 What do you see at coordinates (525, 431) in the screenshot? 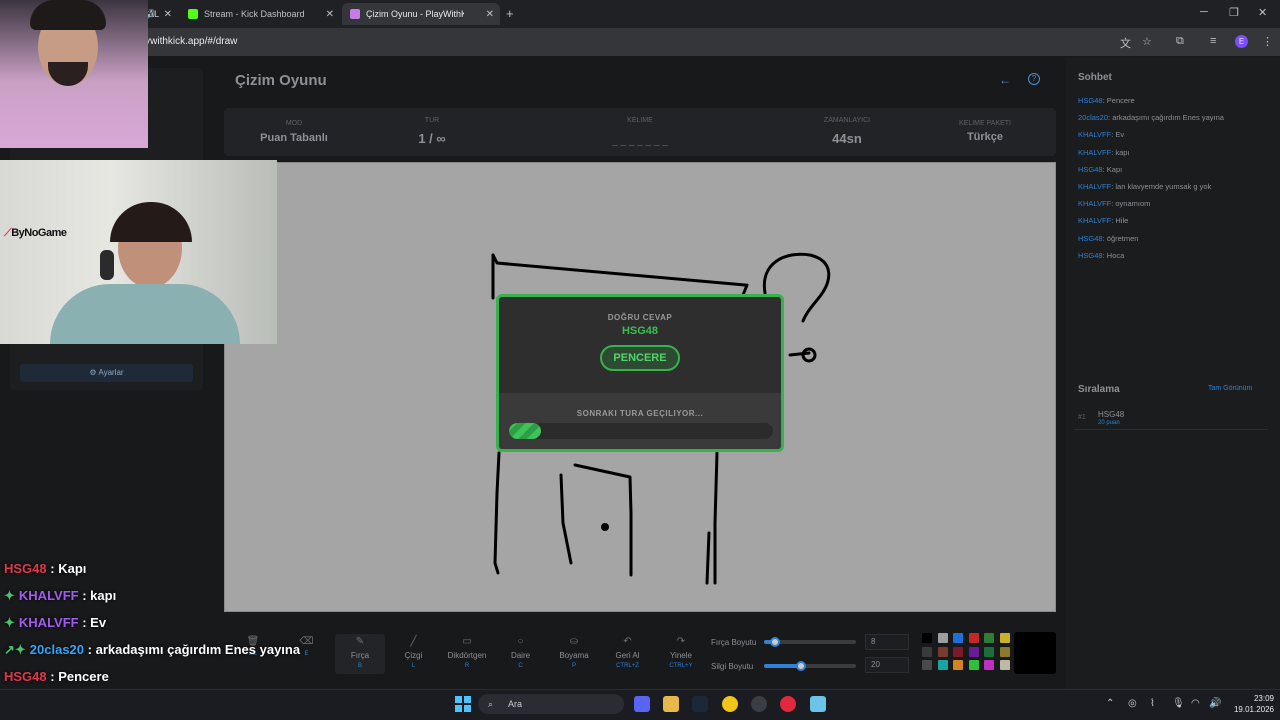
I see `progress-fill` at bounding box center [525, 431].